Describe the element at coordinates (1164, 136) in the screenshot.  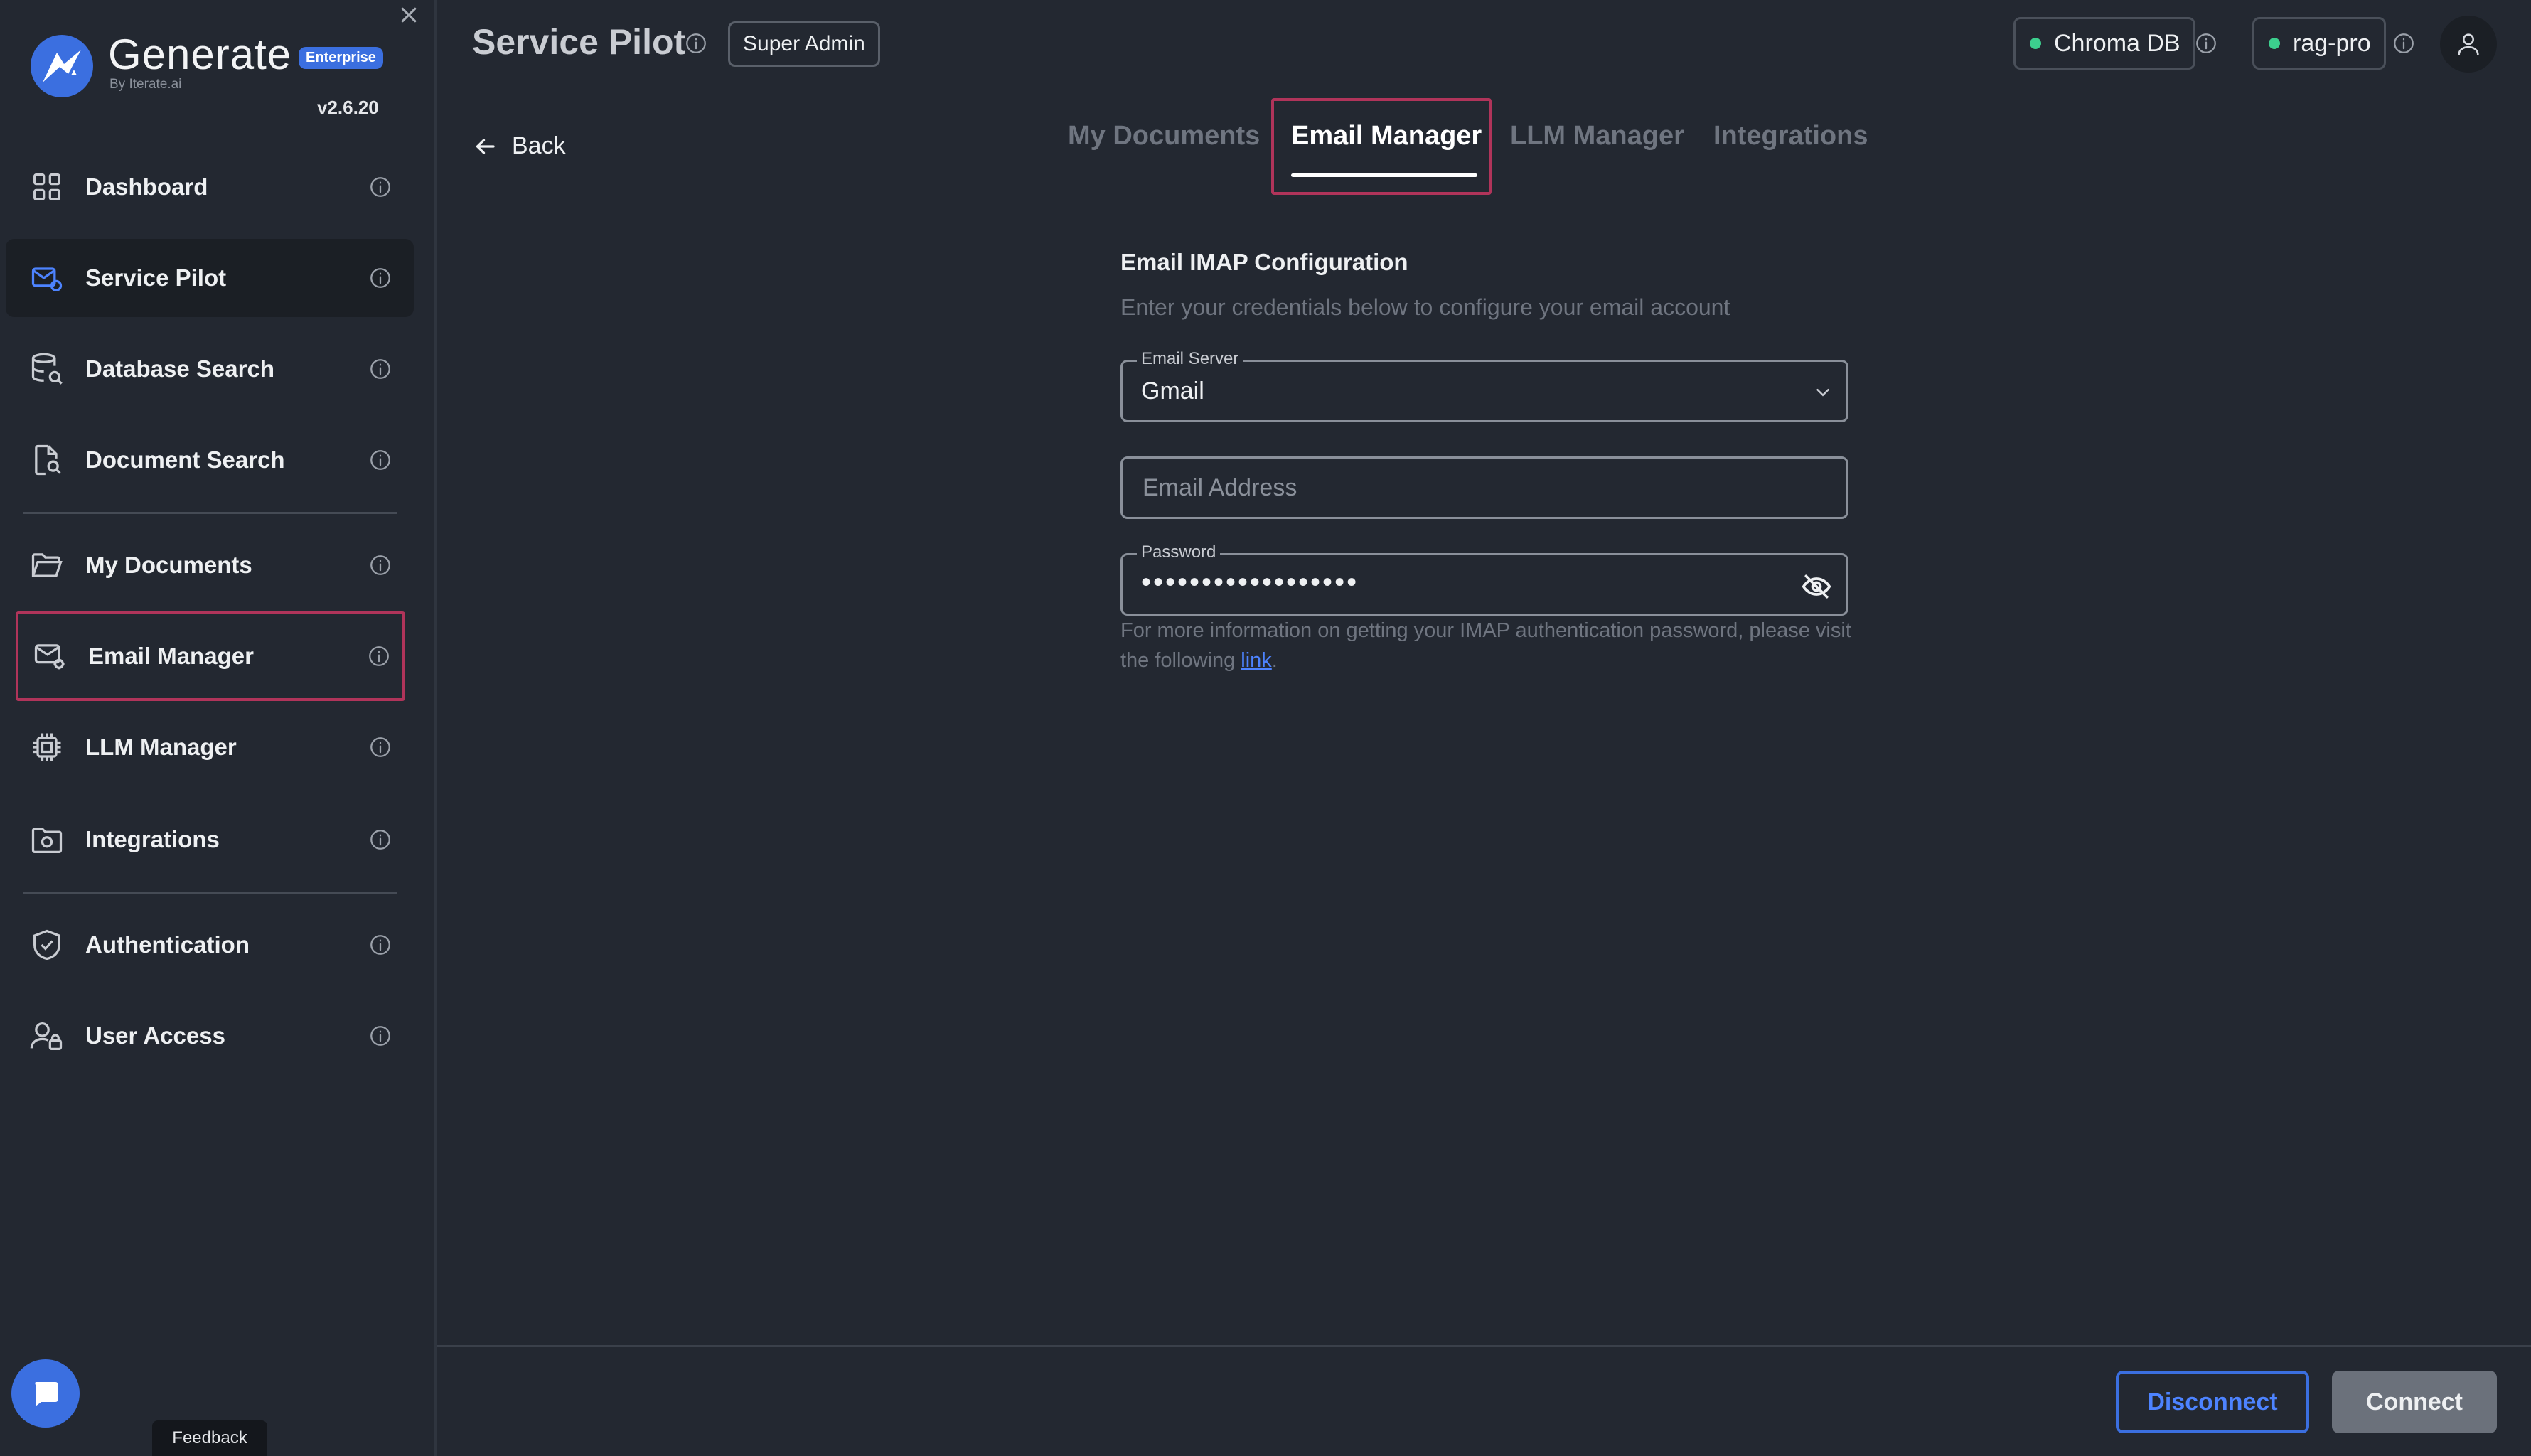
I see `tab-my-documents: My Documents` at that location.